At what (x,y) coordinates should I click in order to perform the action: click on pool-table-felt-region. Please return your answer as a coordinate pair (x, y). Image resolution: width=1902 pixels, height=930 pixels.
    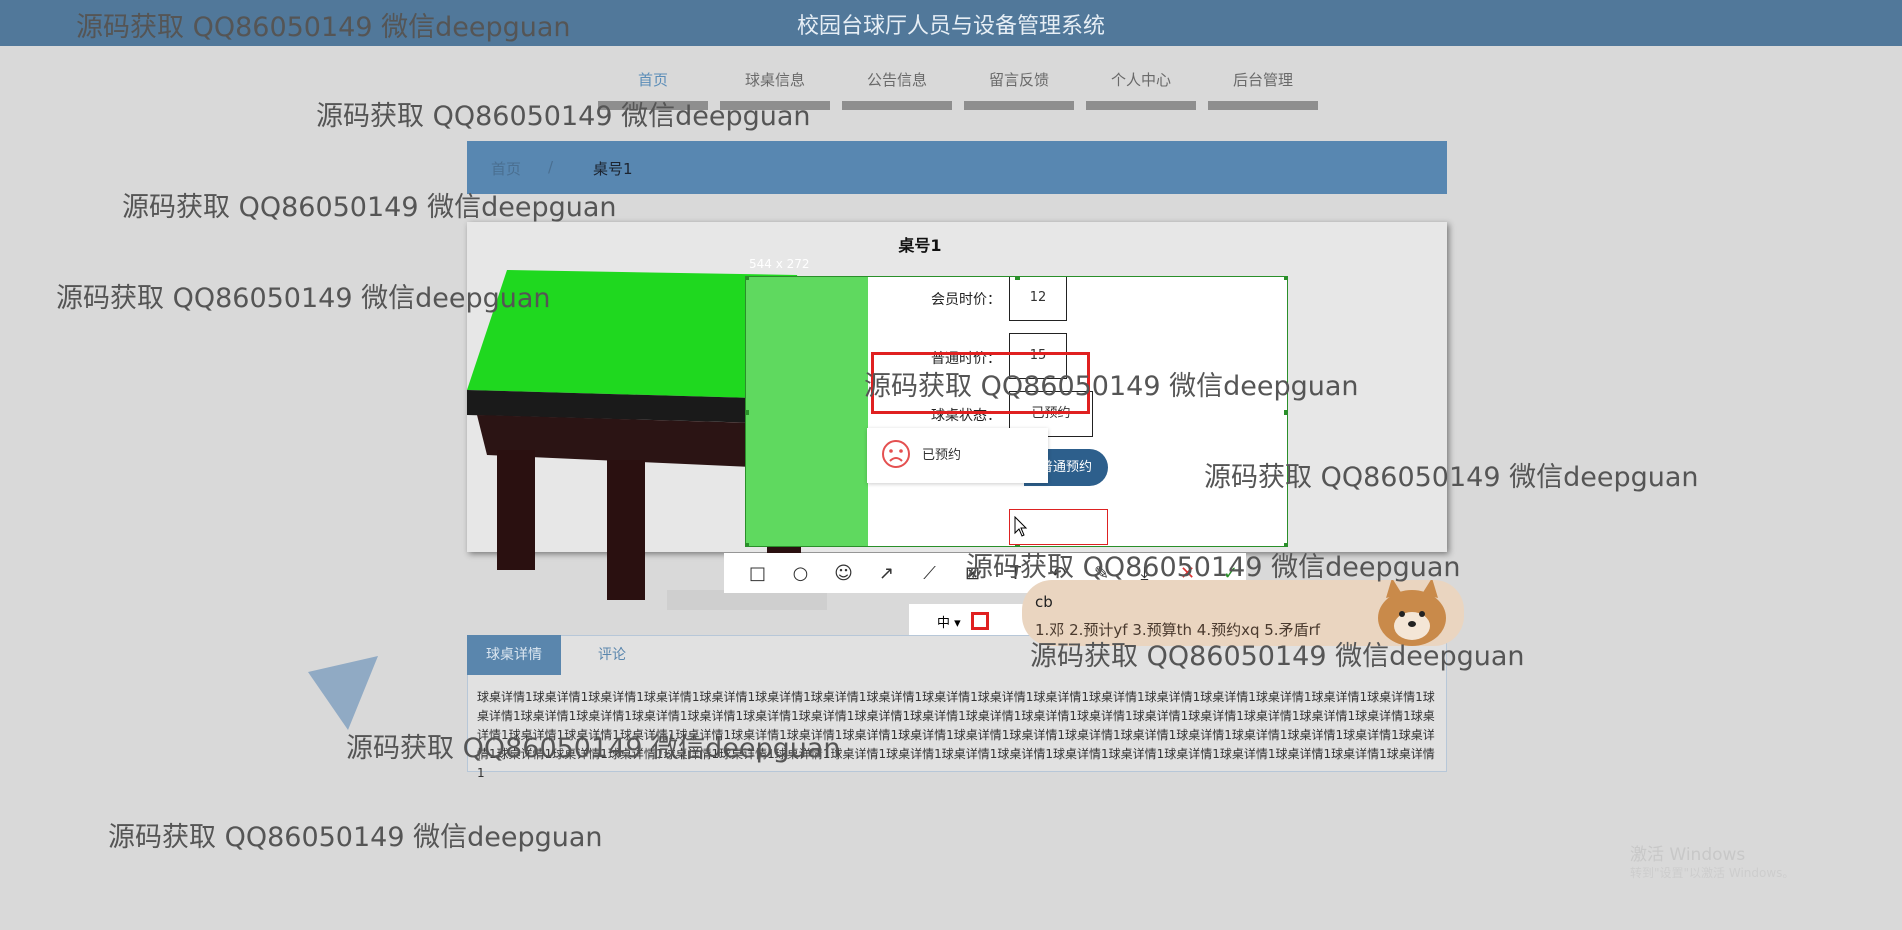
    Looking at the image, I should click on (807, 411).